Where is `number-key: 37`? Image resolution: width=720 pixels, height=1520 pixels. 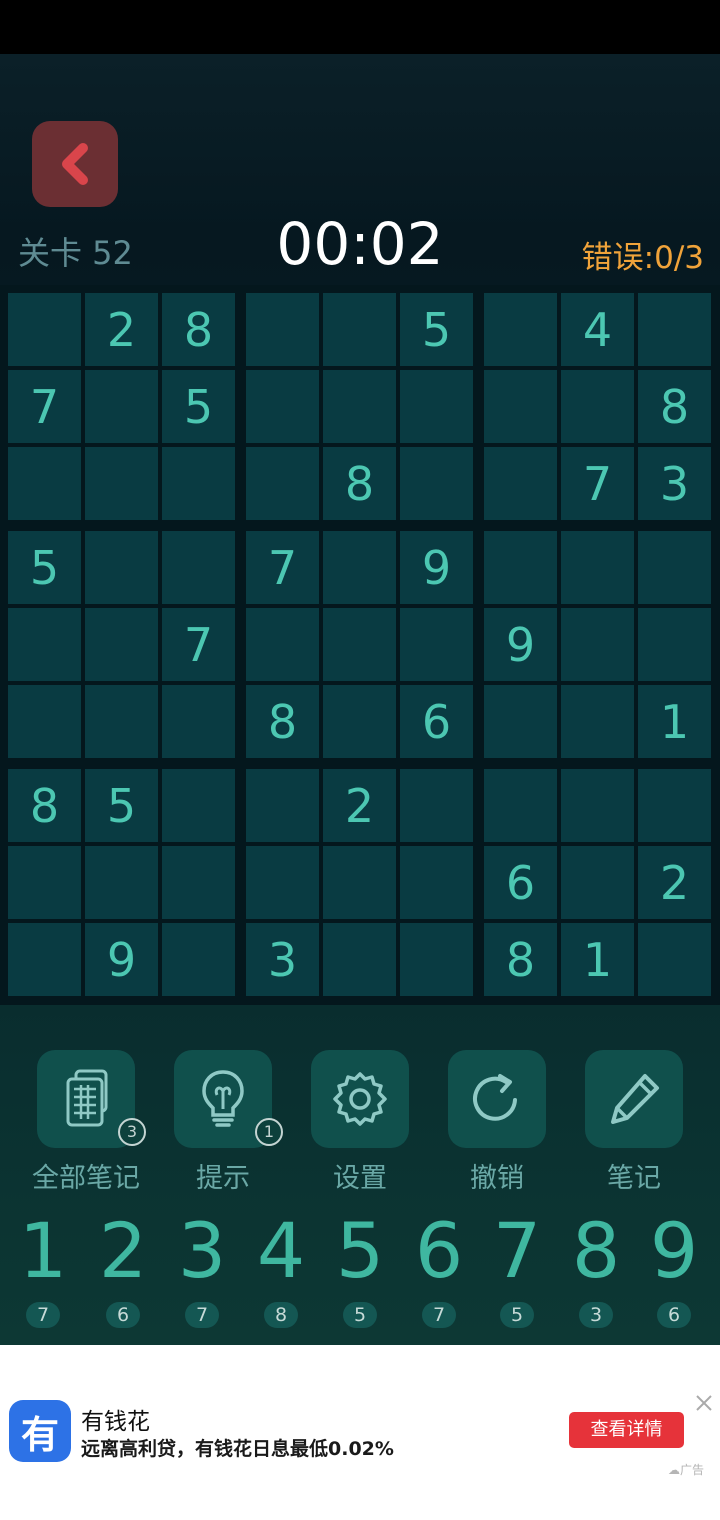
number-key: 37 is located at coordinates (202, 1266).